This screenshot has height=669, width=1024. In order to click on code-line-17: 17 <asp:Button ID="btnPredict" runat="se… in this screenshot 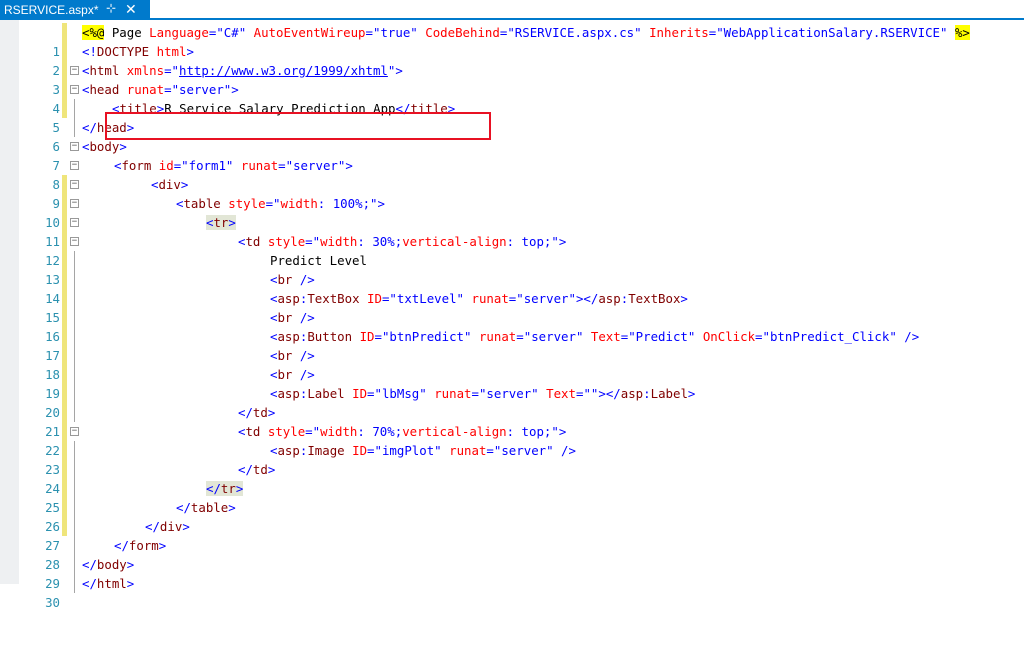, I will do `click(512, 345)`.